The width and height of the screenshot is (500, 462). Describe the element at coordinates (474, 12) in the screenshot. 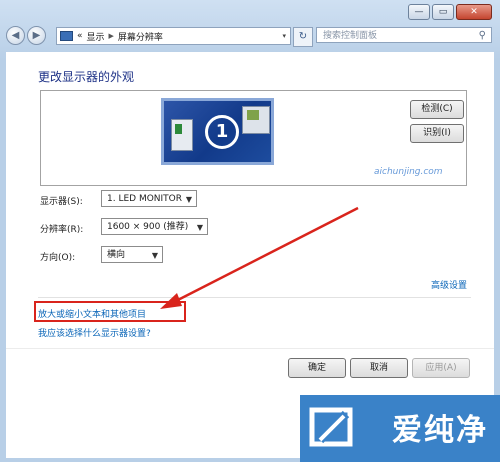

I see `close-button: ✕` at that location.